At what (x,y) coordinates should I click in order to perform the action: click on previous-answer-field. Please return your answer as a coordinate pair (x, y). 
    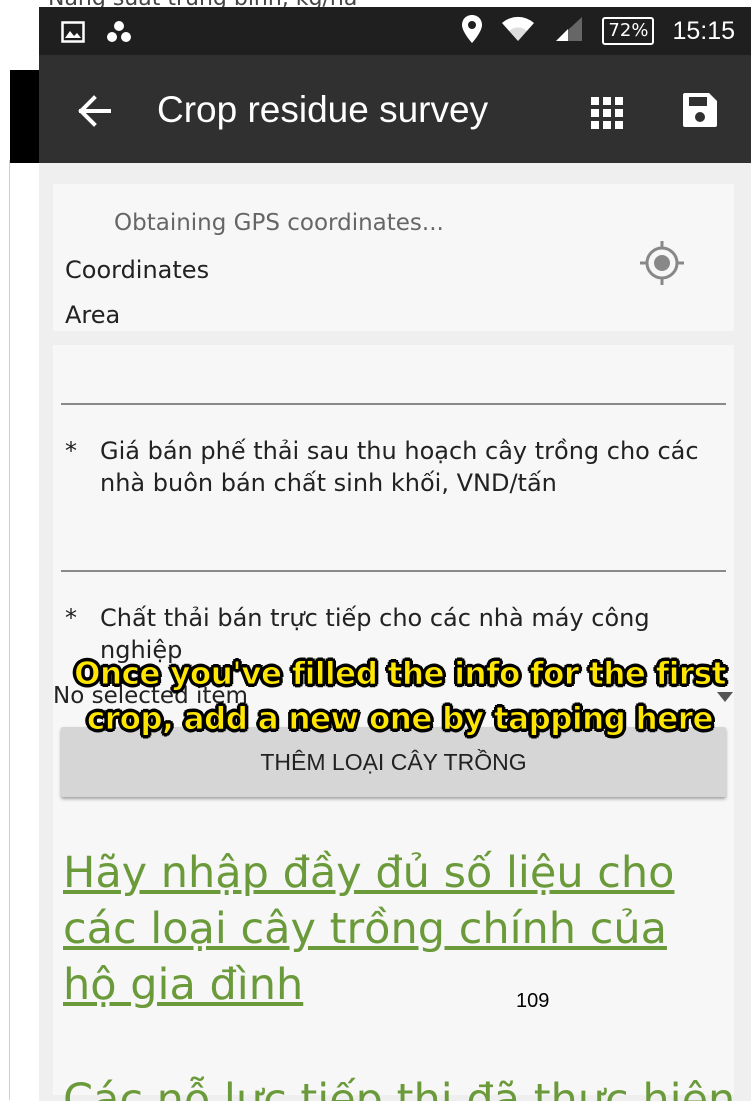
    Looking at the image, I should click on (393, 404).